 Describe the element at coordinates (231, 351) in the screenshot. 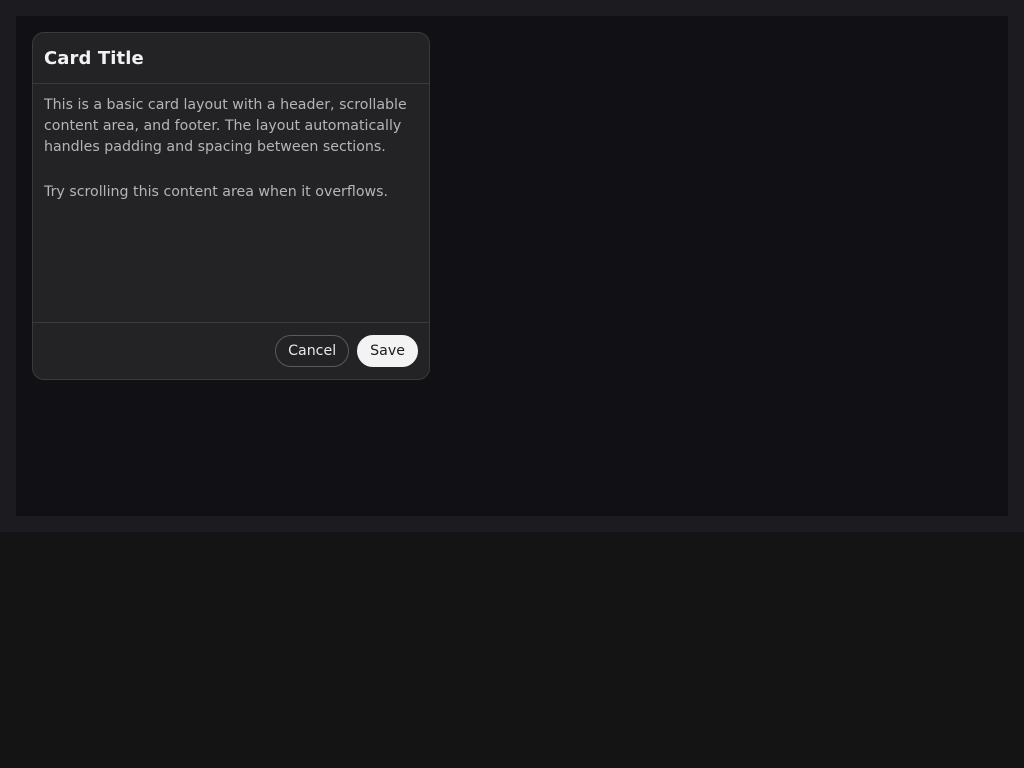

I see `card-footer: Cancel Save` at that location.